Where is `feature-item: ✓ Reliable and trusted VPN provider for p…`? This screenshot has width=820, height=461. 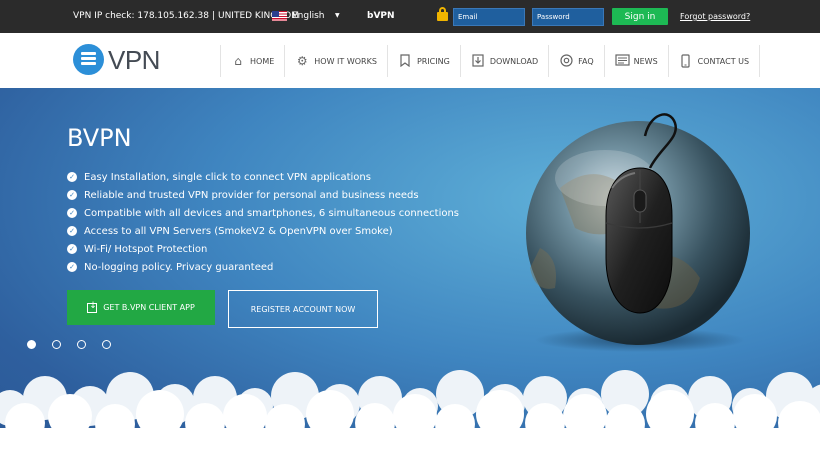 feature-item: ✓ Reliable and trusted VPN provider for p… is located at coordinates (263, 195).